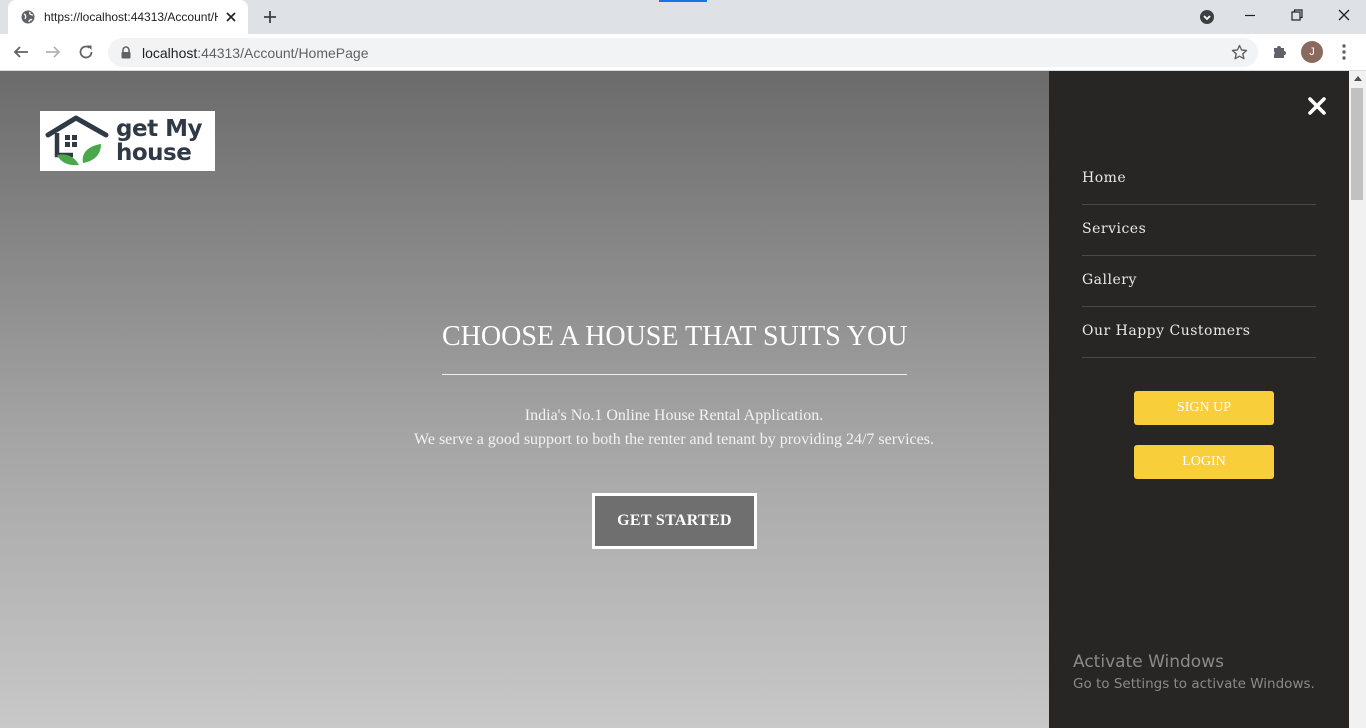 The image size is (1366, 728). I want to click on reload-icon, so click(86, 52).